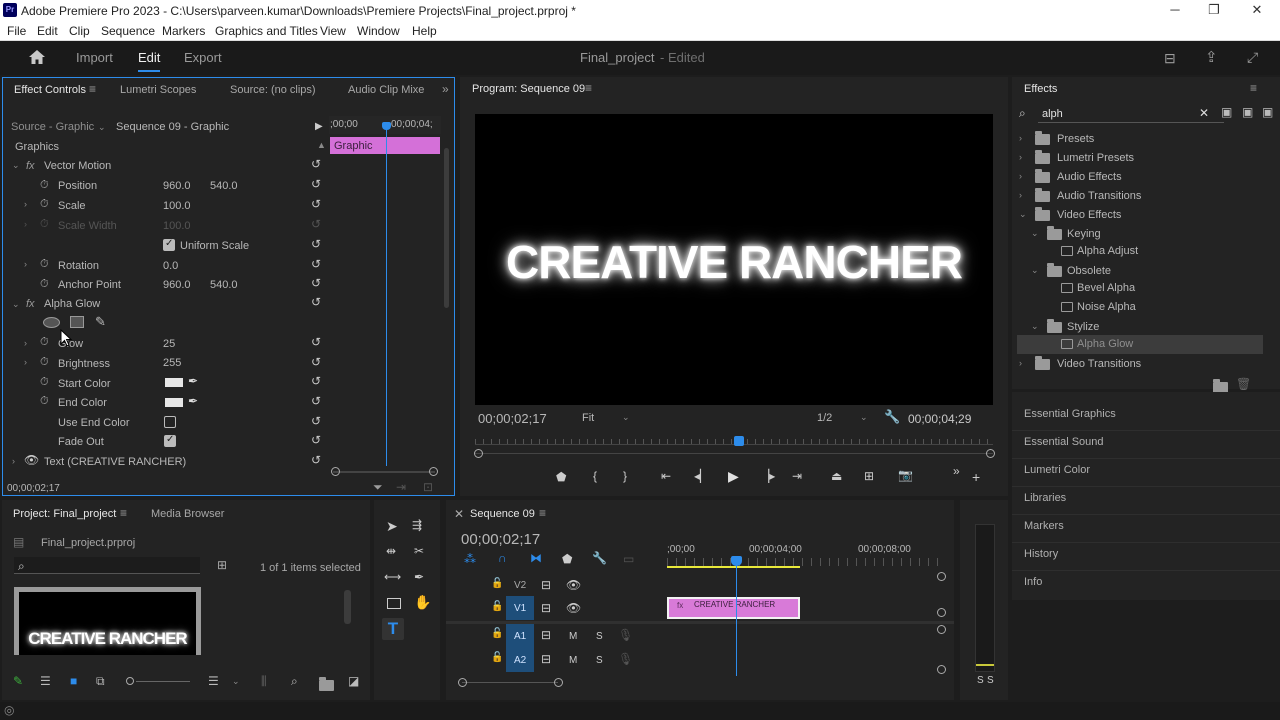 This screenshot has width=1280, height=720. Describe the element at coordinates (733, 476) in the screenshot. I see `play-icon: ▶` at that location.